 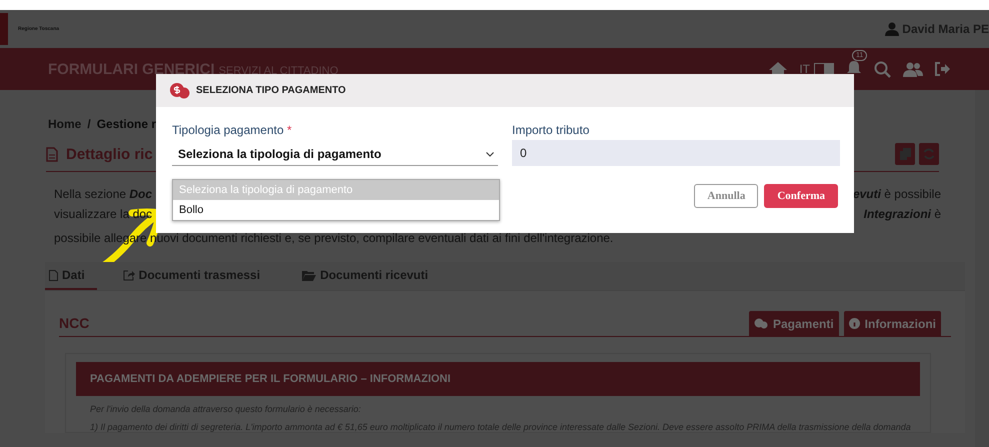 What do you see at coordinates (943, 69) in the screenshot?
I see `logout-icon` at bounding box center [943, 69].